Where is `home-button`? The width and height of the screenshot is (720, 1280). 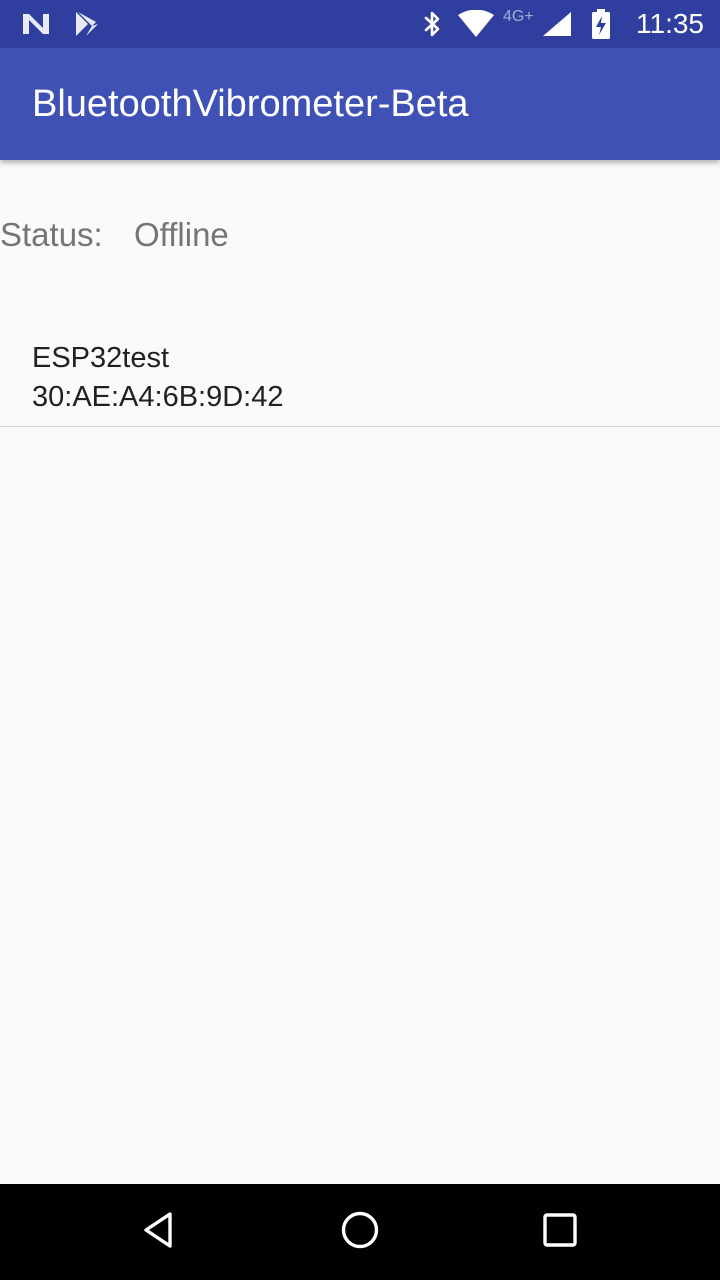 home-button is located at coordinates (360, 1232).